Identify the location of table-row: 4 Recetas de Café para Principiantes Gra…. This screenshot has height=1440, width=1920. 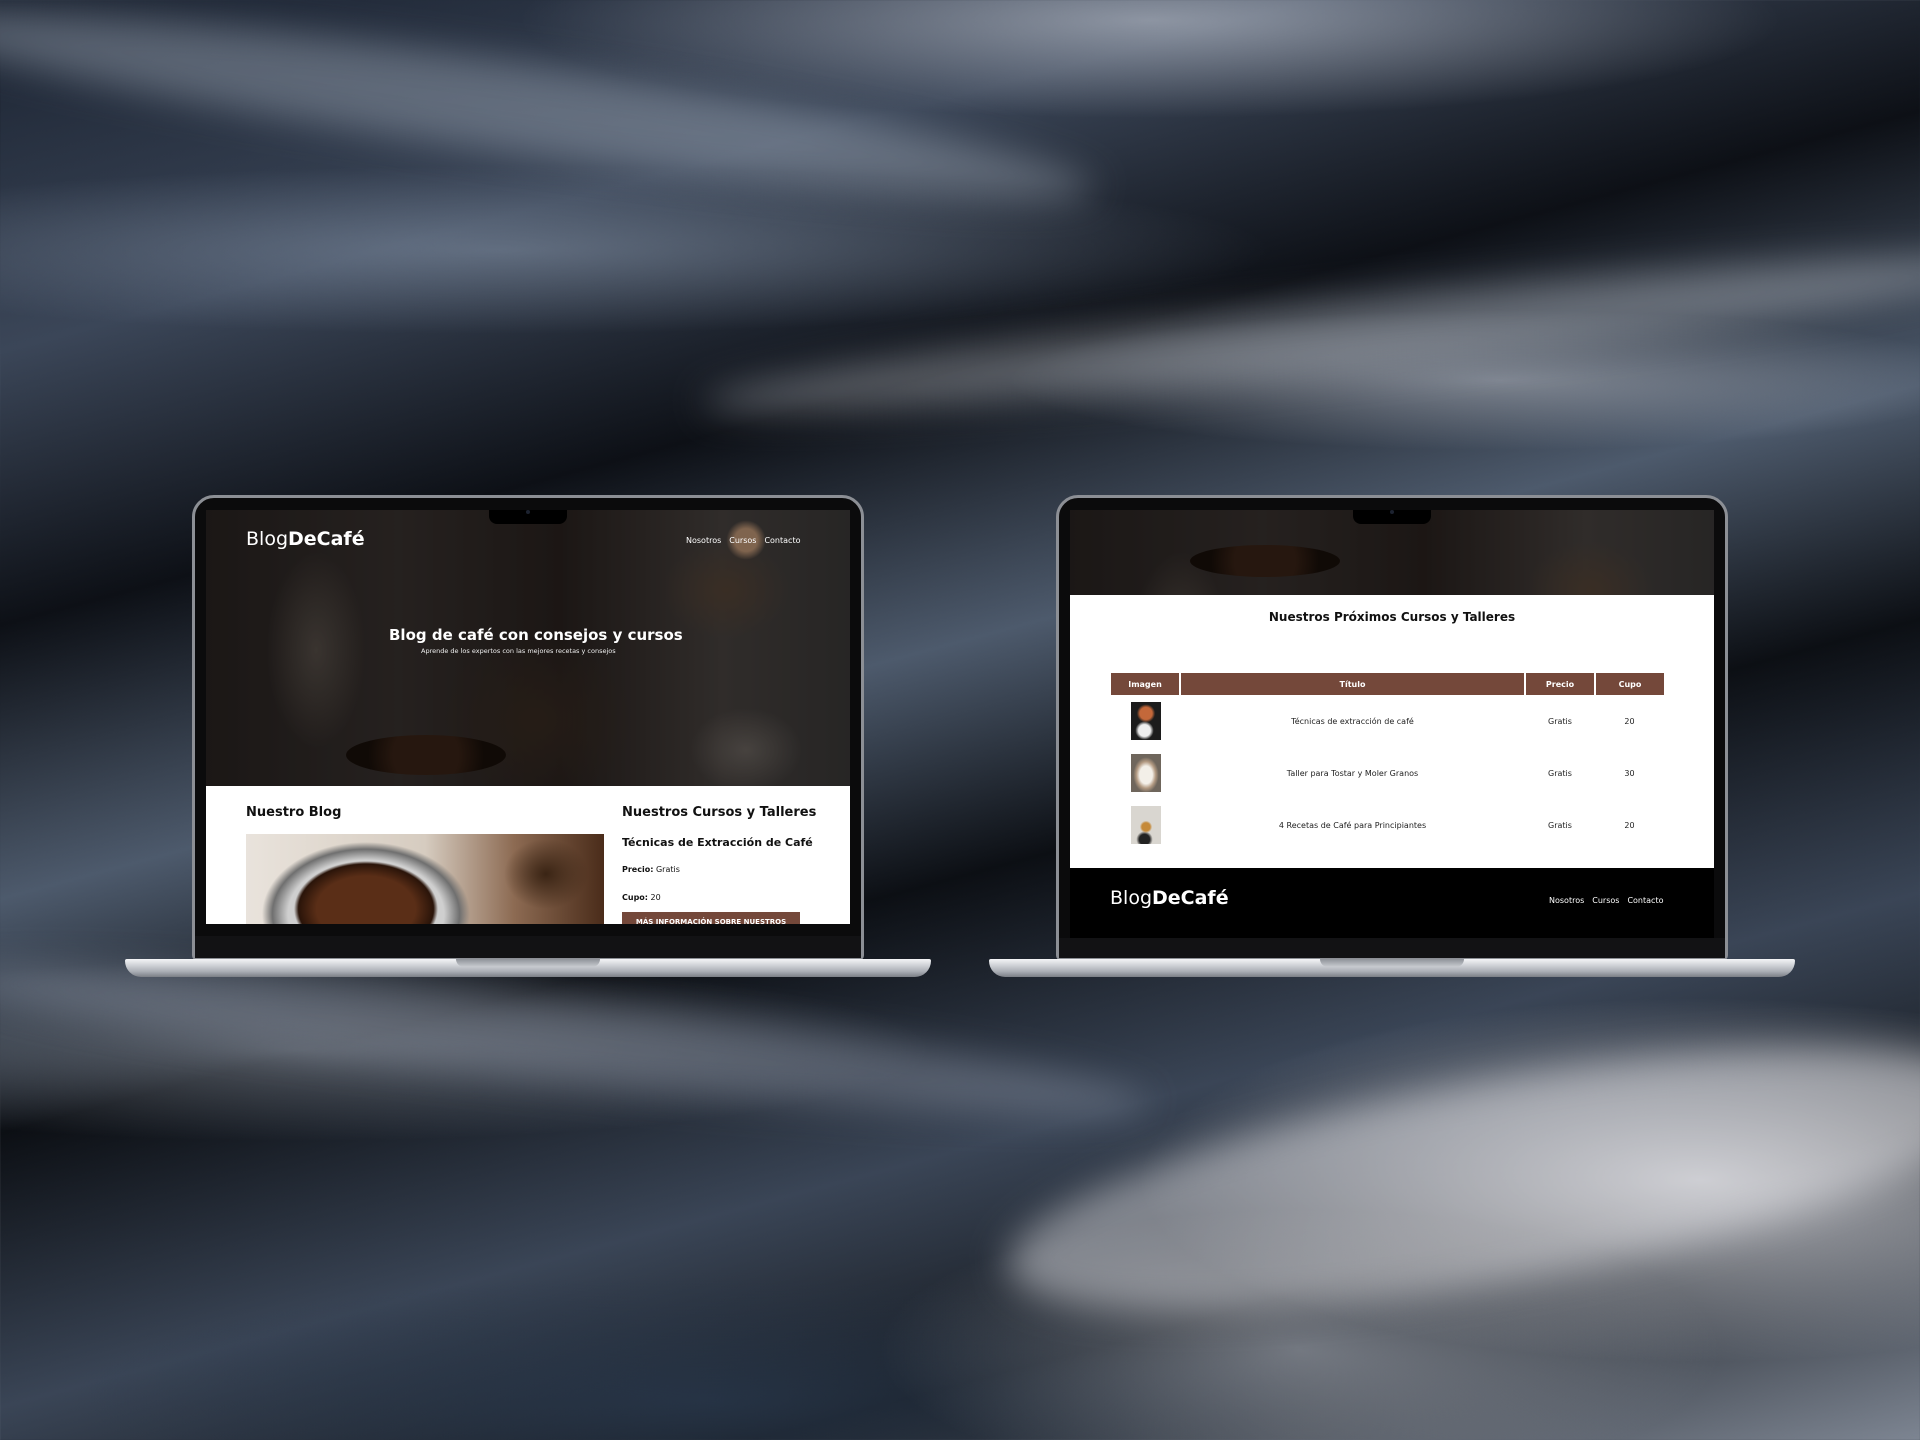
(1387, 825).